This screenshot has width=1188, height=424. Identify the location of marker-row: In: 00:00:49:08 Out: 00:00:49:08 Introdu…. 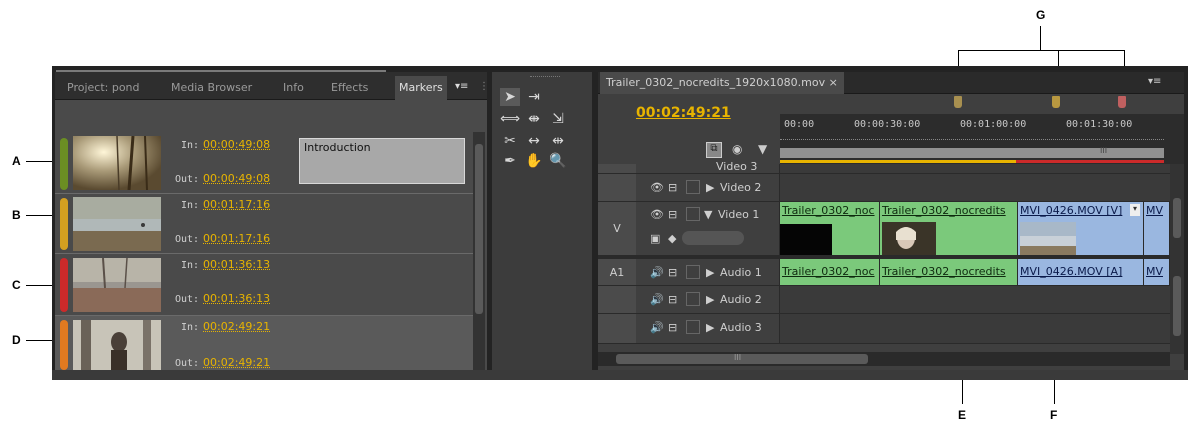
(264, 163).